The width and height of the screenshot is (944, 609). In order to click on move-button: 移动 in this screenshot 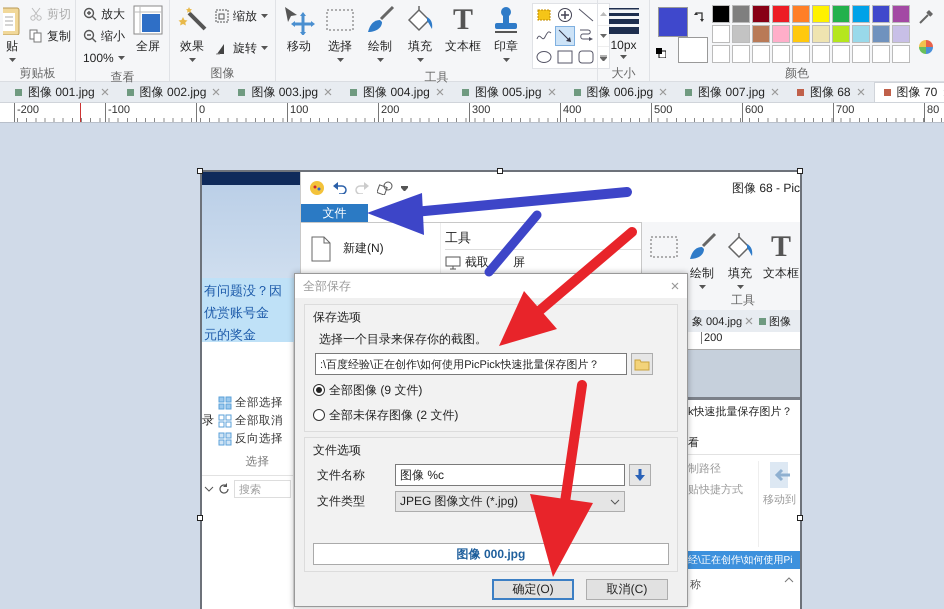, I will do `click(299, 30)`.